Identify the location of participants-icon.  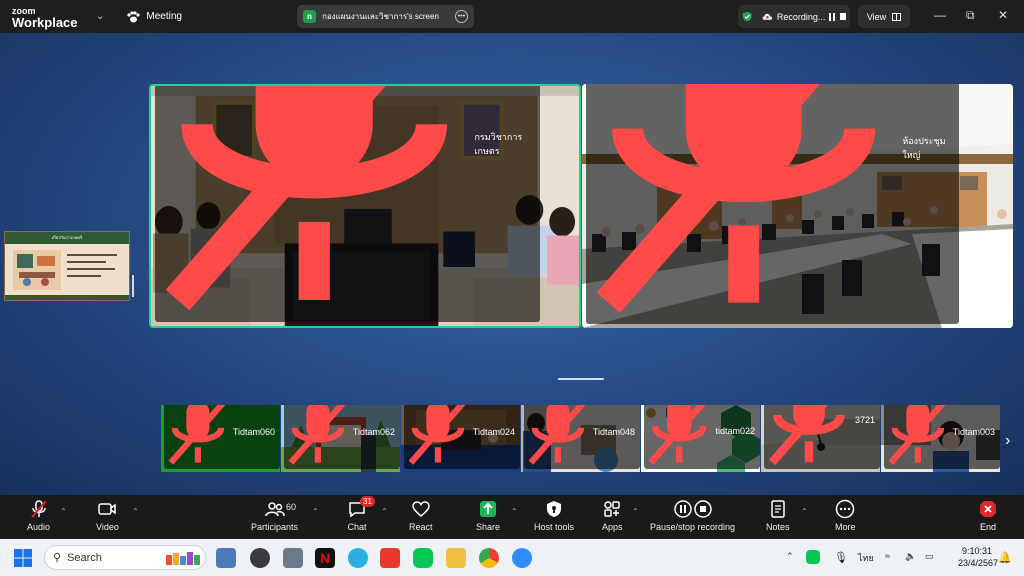
(274, 509).